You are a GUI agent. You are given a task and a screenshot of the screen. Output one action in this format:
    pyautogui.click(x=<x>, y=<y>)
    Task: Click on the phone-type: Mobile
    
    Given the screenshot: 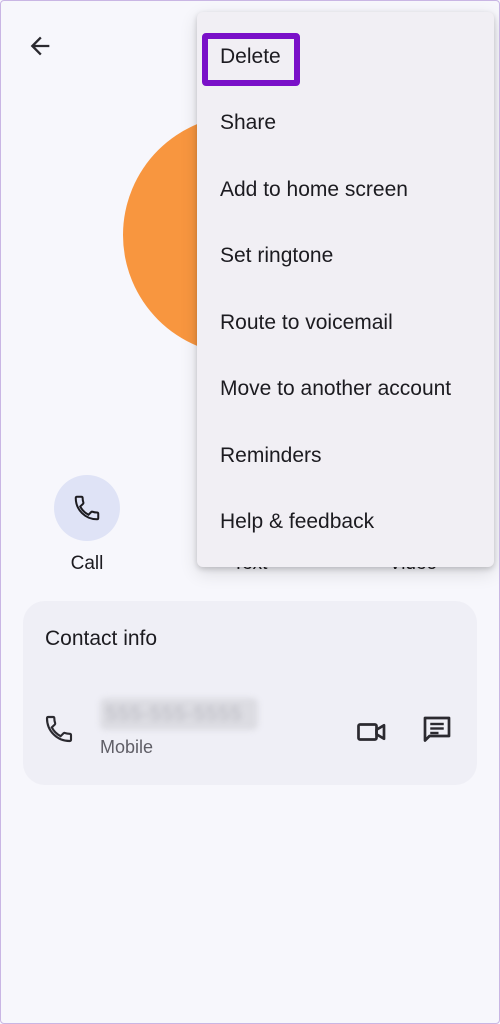 What is the action you would take?
    pyautogui.click(x=127, y=747)
    